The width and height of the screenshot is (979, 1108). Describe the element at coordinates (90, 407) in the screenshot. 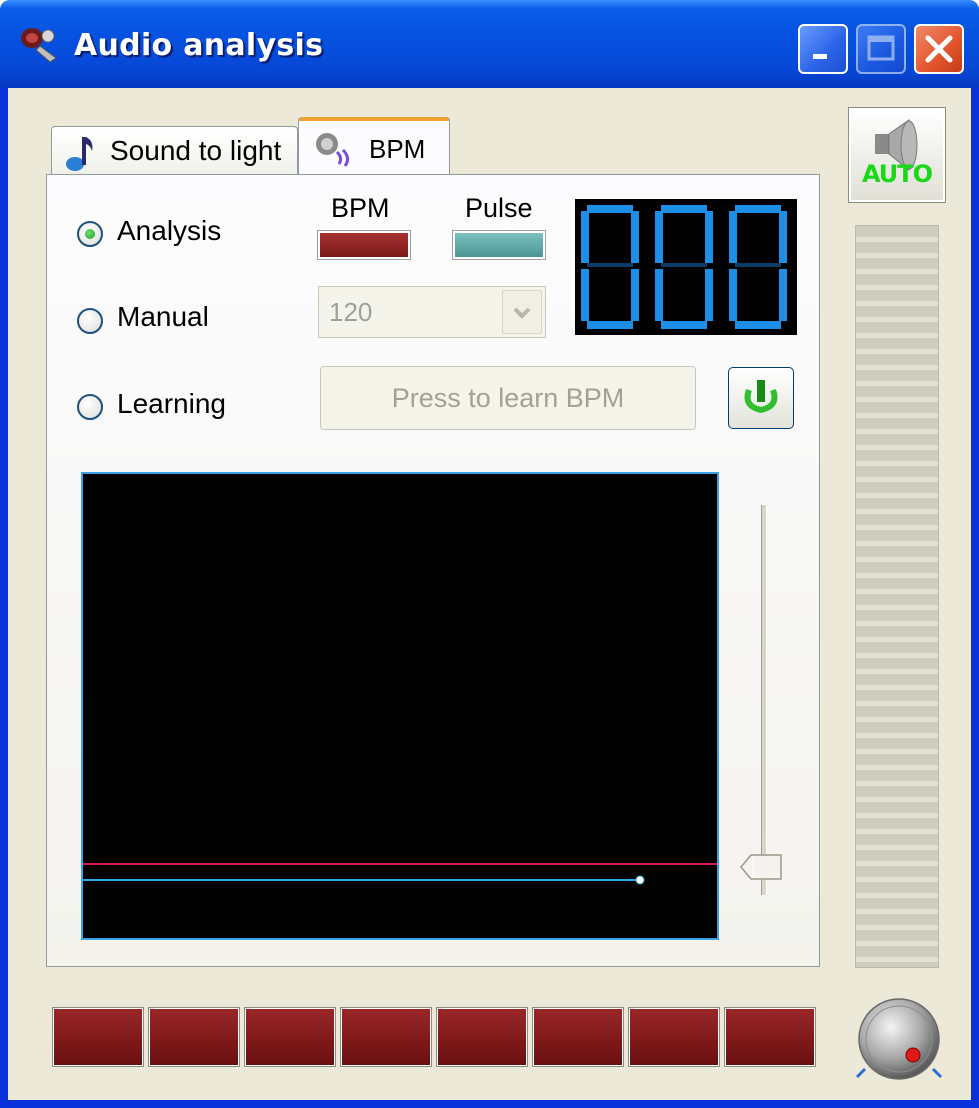

I see `radio-learning` at that location.